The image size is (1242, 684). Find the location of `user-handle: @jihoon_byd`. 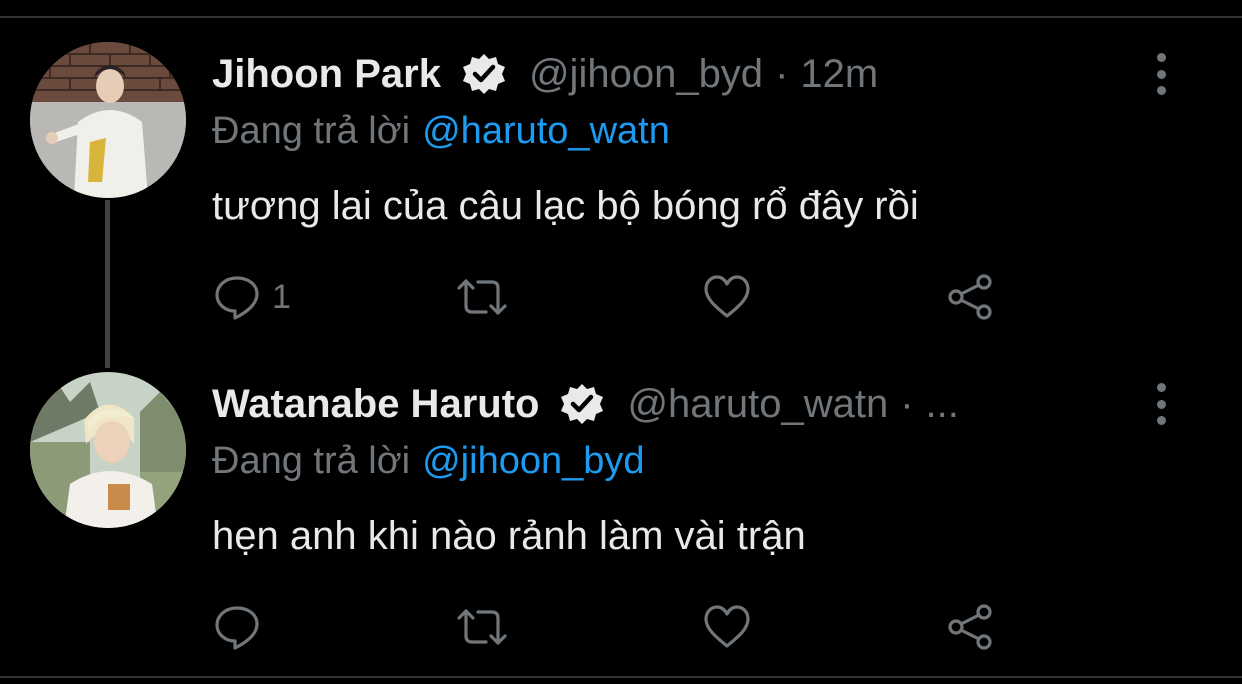

user-handle: @jihoon_byd is located at coordinates (646, 74).